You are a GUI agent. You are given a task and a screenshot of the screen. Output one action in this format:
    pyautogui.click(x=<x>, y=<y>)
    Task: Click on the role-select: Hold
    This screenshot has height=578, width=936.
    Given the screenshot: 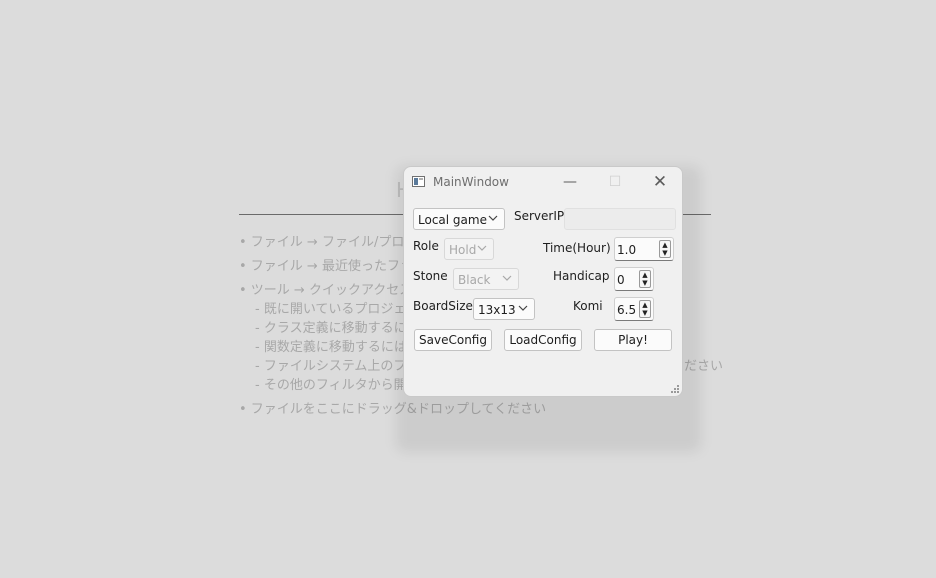 What is the action you would take?
    pyautogui.click(x=469, y=249)
    